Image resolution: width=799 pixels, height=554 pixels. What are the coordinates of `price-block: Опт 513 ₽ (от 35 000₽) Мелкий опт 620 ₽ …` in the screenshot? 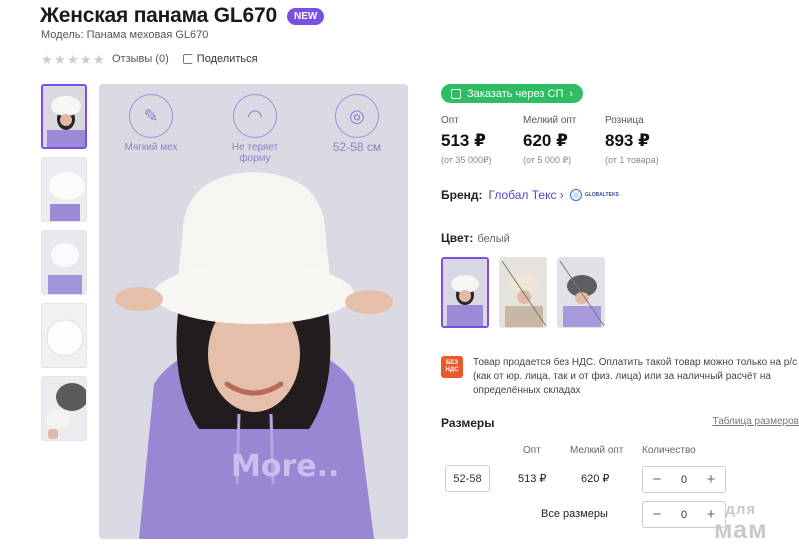 It's located at (564, 140).